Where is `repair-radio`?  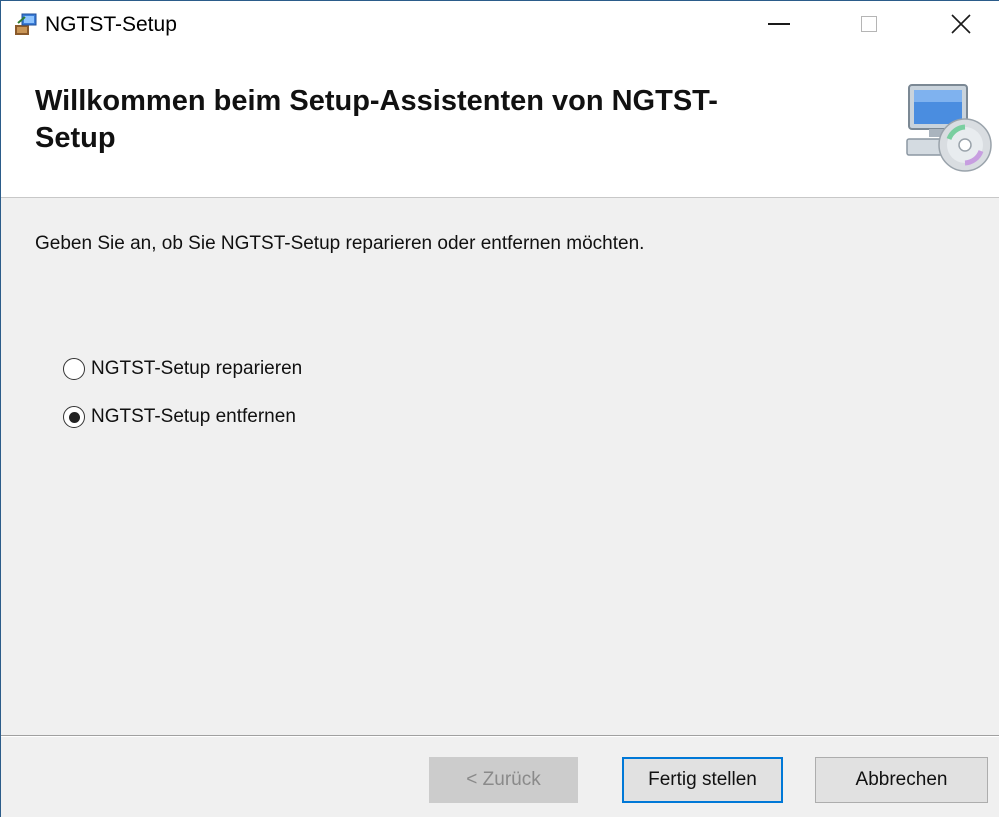 repair-radio is located at coordinates (74, 369).